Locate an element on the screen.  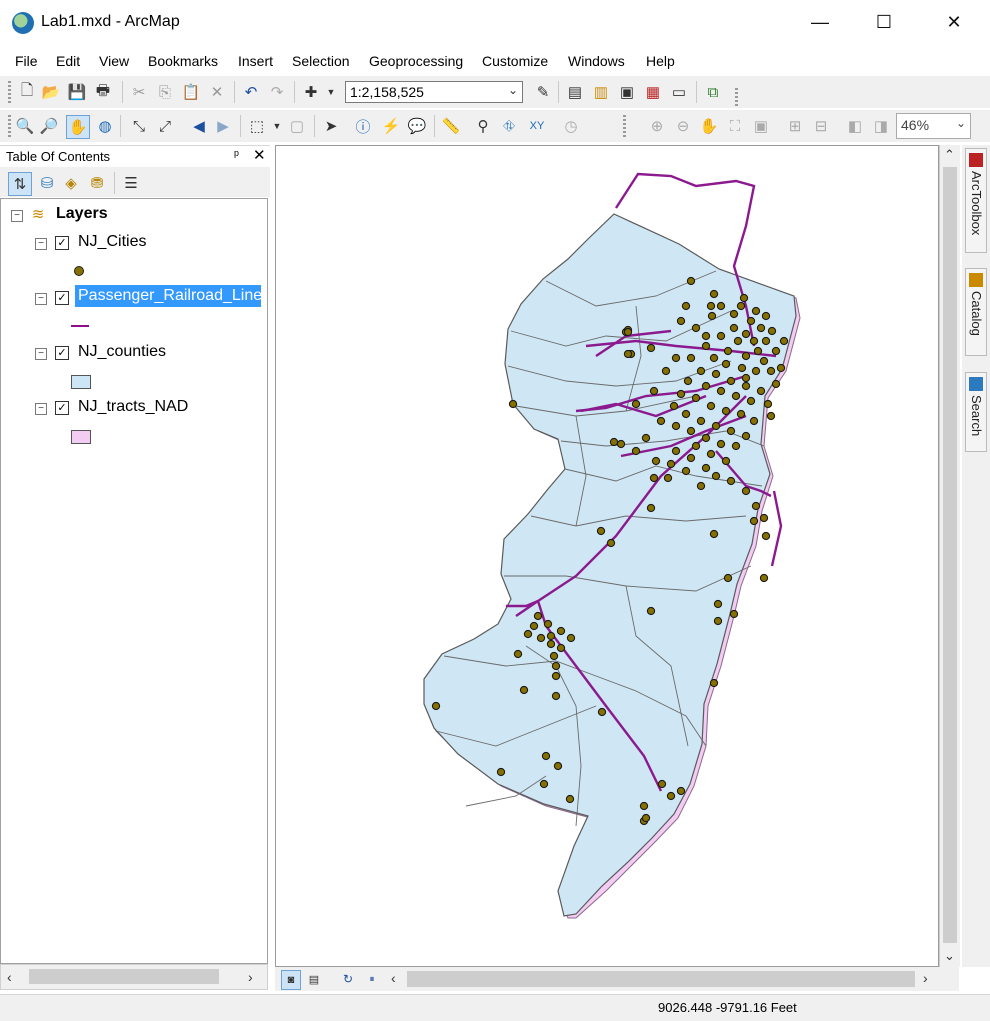
menu-customize: Customize is located at coordinates (515, 61).